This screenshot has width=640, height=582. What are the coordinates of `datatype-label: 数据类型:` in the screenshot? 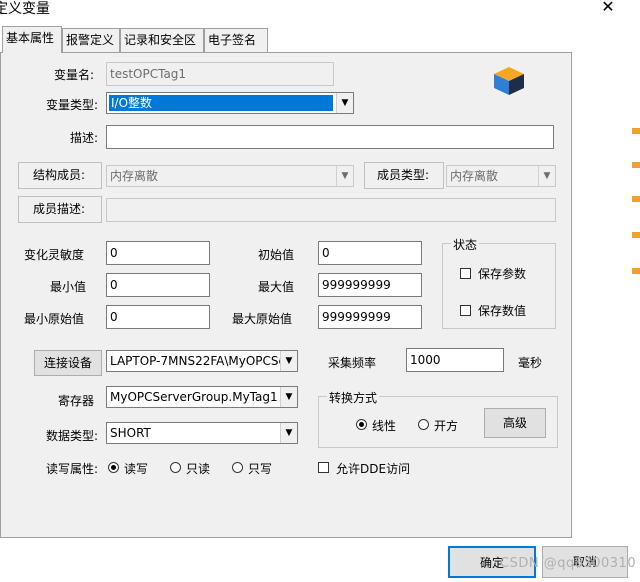 It's located at (72, 436).